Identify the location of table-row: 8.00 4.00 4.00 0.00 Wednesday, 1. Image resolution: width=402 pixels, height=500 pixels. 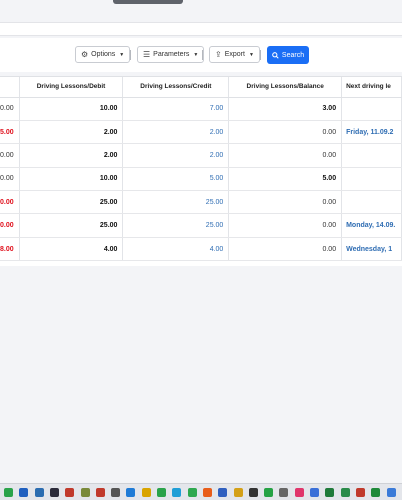
(201, 249).